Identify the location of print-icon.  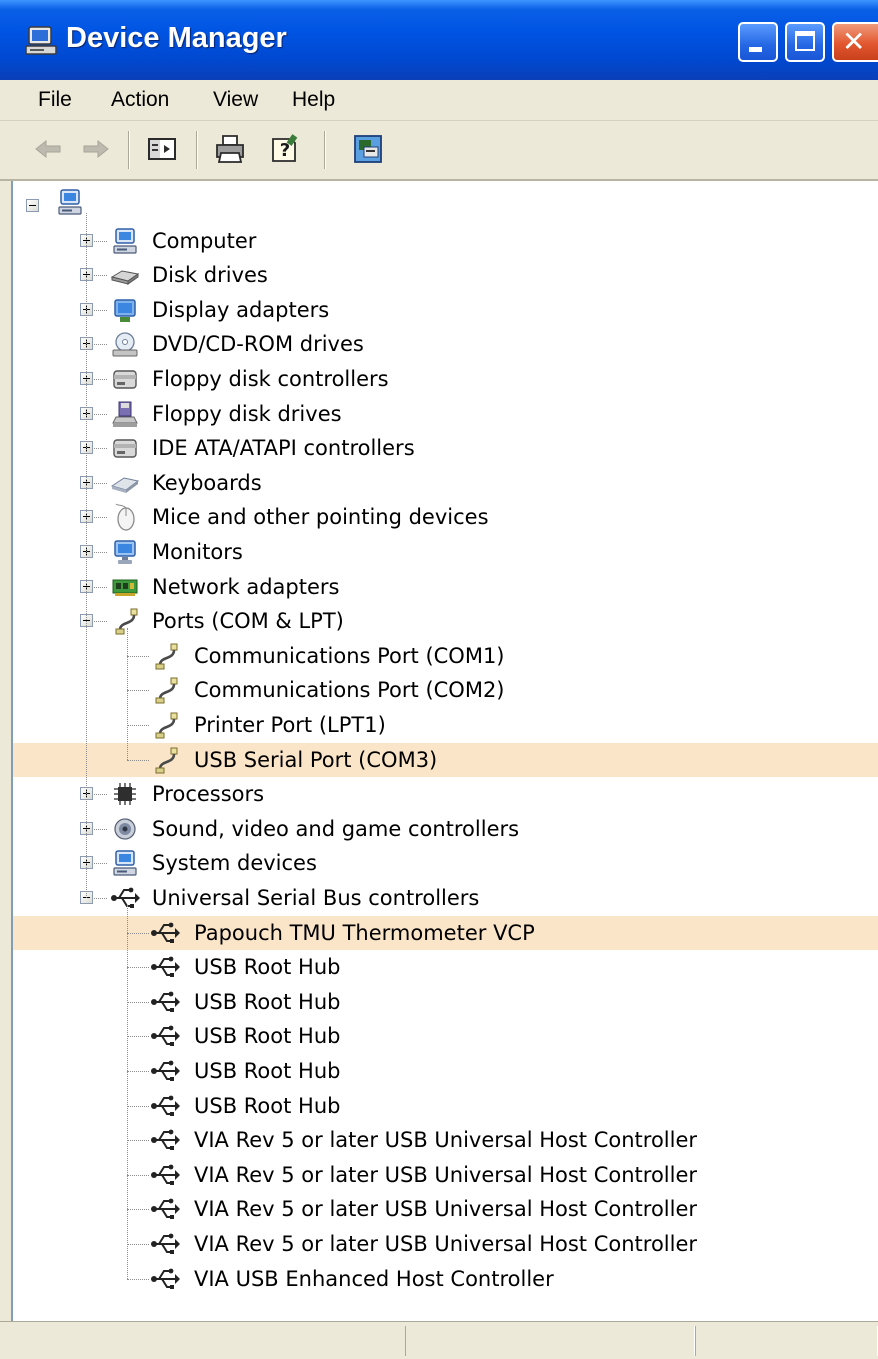
(230, 149).